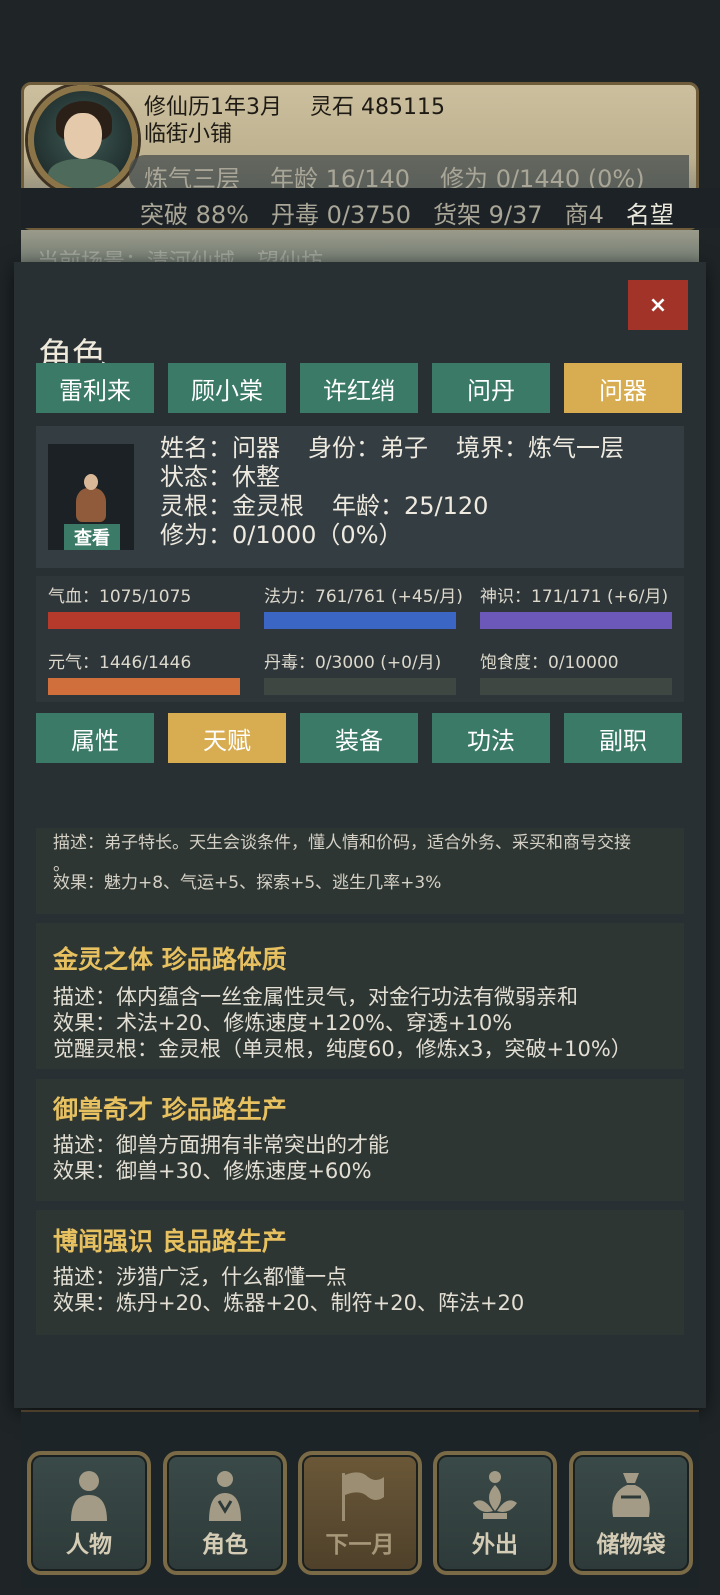  Describe the element at coordinates (83, 140) in the screenshot. I see `player-avatar` at that location.